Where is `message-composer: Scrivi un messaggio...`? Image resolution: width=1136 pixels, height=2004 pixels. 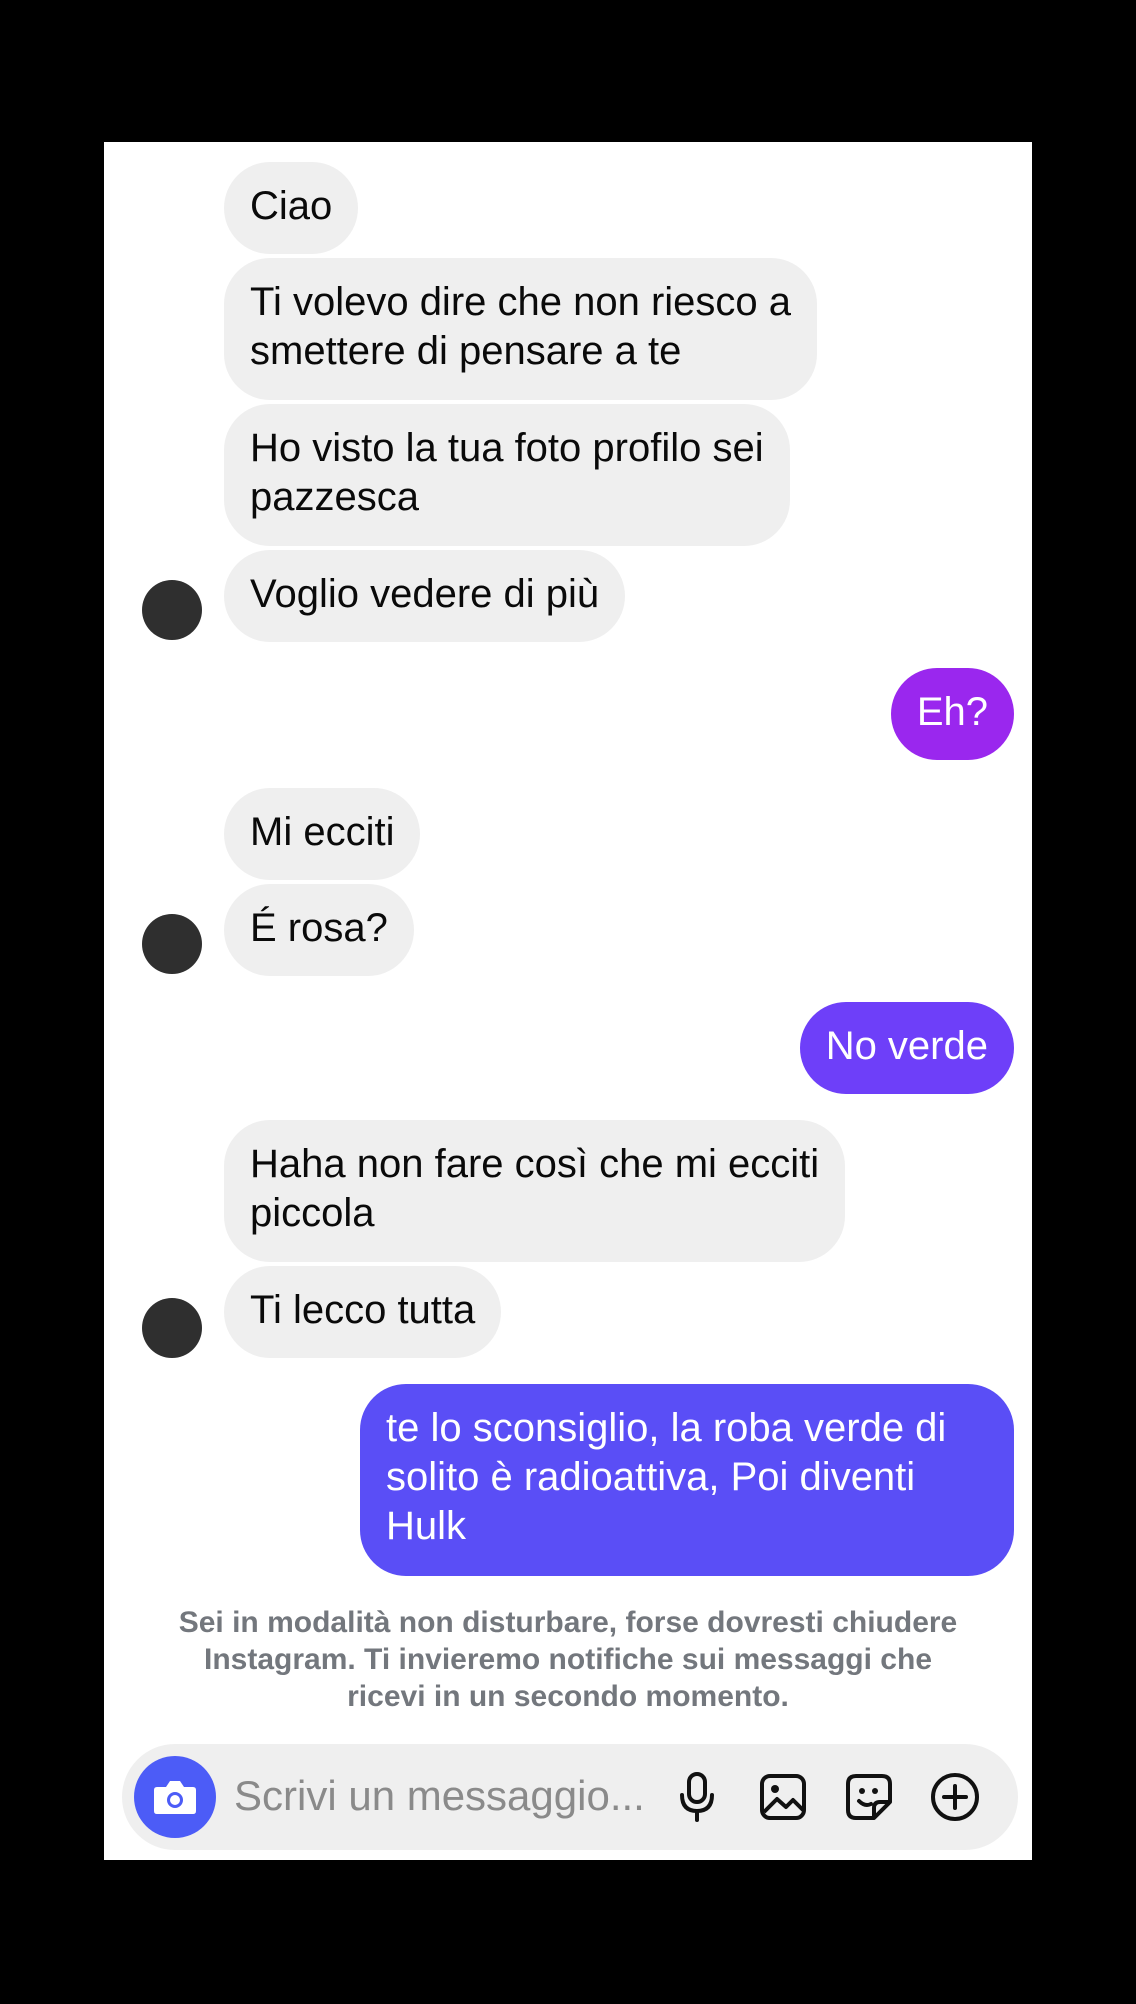
message-composer: Scrivi un messaggio... is located at coordinates (570, 1797).